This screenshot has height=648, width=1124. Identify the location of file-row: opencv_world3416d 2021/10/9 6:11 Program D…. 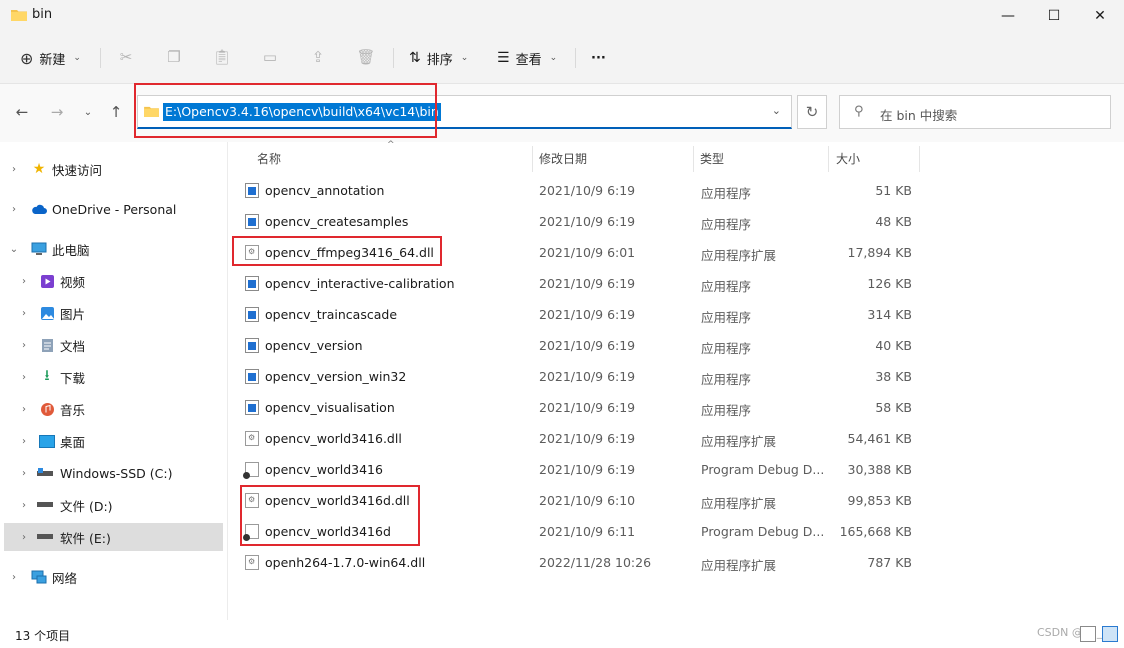
(575, 531).